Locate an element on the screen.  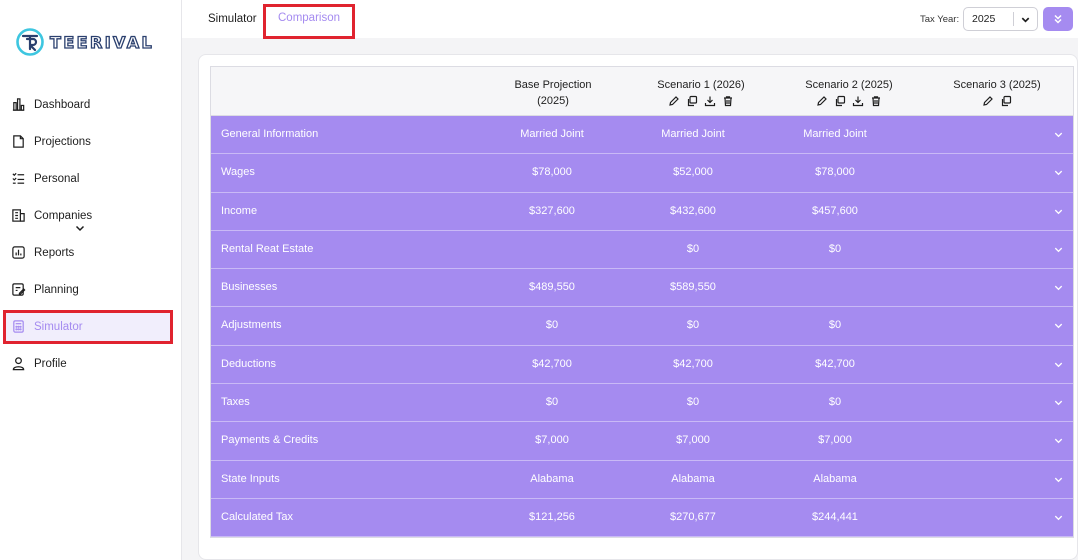
table-row: Businesses $489,550 $589,550 is located at coordinates (642, 288).